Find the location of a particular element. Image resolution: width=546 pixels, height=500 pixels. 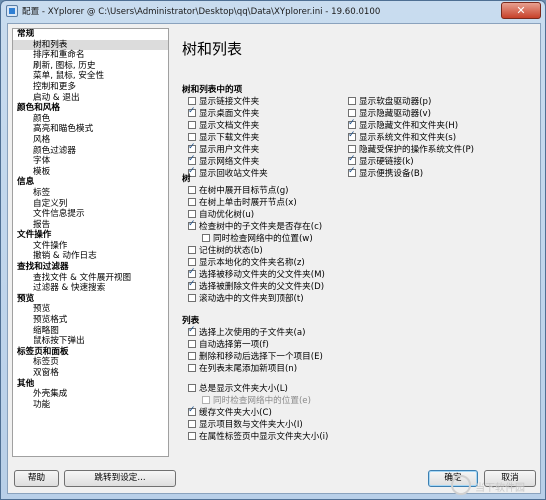

nav-category: 其他 is located at coordinates (90, 384).